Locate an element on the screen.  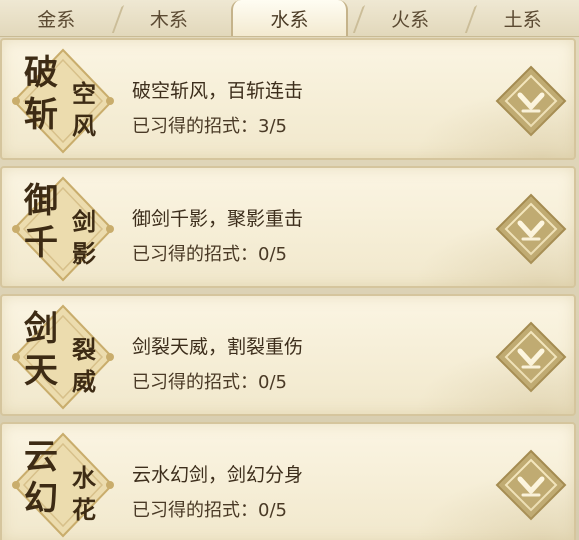
emblem-glyph: 破 is located at coordinates (41, 73).